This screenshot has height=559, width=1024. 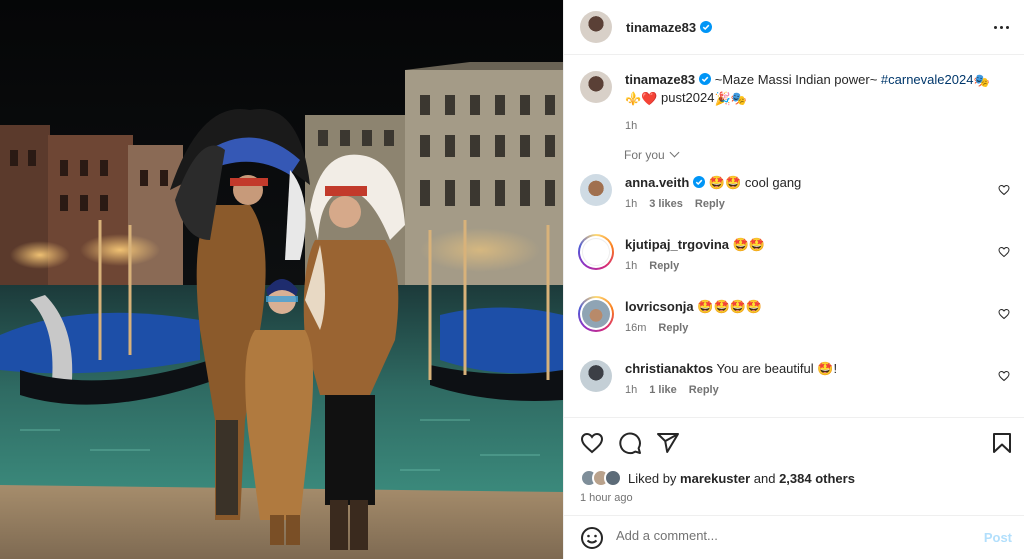 I want to click on commenter-username: kjutipaj_trgovina, so click(x=677, y=244).